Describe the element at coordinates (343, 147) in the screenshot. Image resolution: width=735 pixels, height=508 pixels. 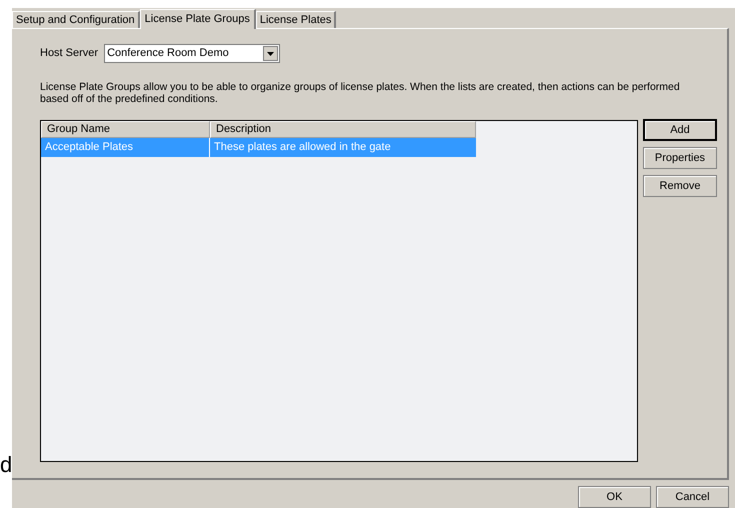
I see `table-cell: These plates are allowed in the gate` at that location.